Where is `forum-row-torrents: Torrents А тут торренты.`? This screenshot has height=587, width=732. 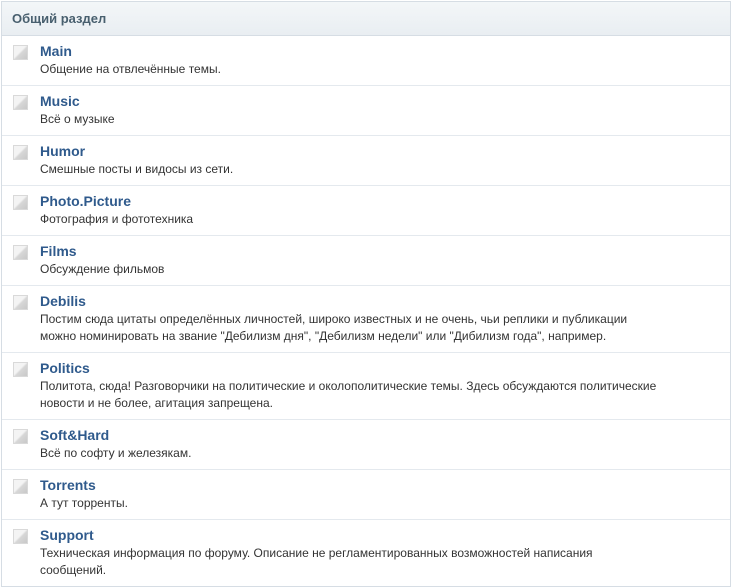 forum-row-torrents: Torrents А тут торренты. is located at coordinates (366, 495).